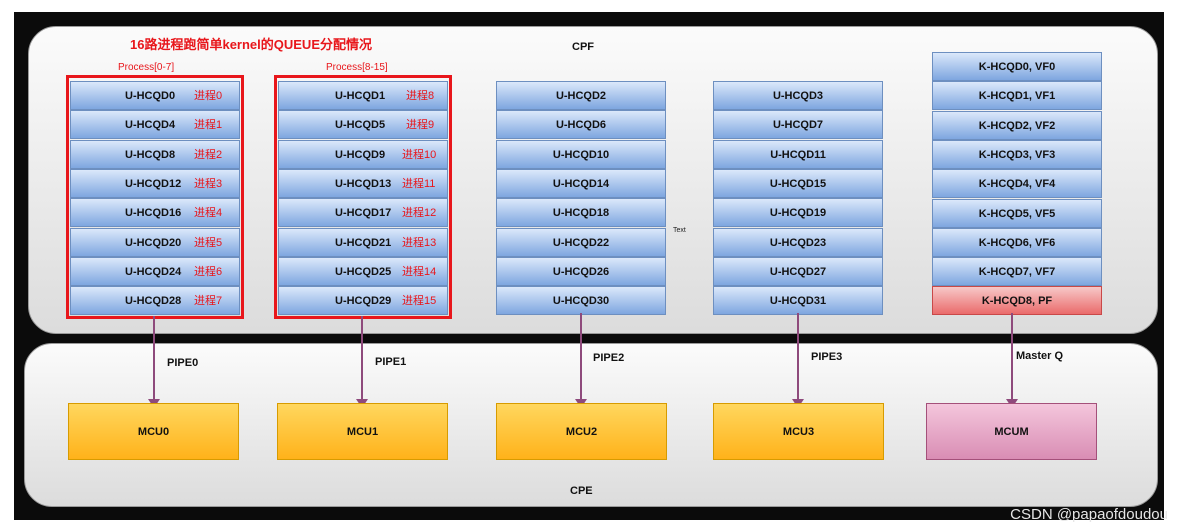  Describe the element at coordinates (1017, 125) in the screenshot. I see `kernel-queue-cell: K-HCQD2, VF2` at that location.